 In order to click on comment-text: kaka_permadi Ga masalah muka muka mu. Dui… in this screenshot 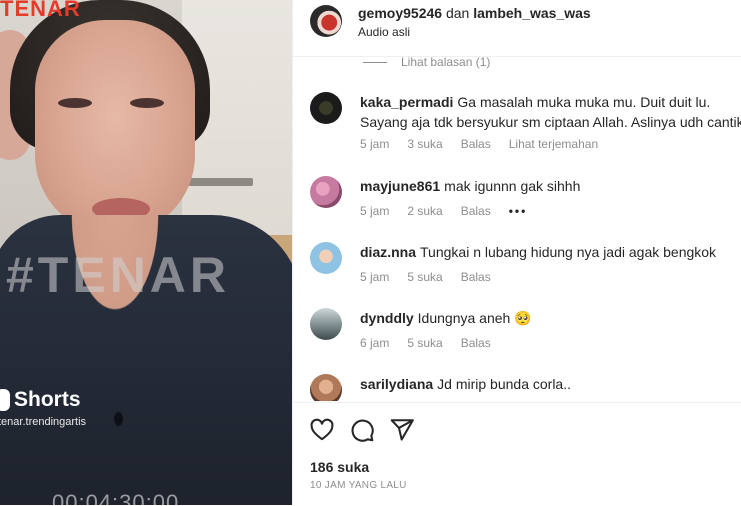, I will do `click(550, 112)`.